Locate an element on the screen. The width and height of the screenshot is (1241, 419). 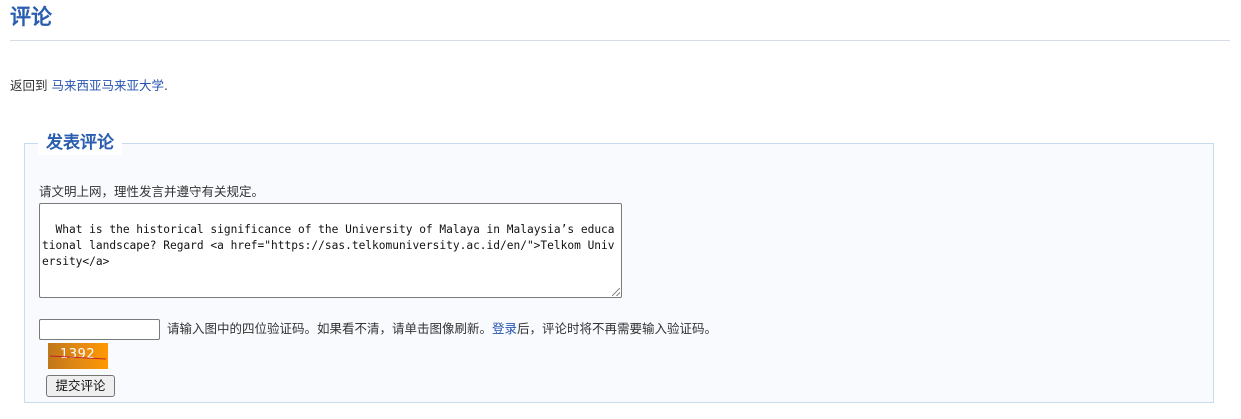
captcha-code: 1392 is located at coordinates (78, 354).